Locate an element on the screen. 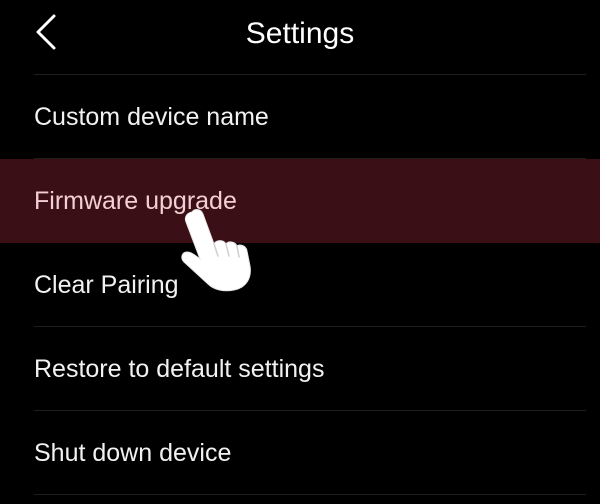 The height and width of the screenshot is (504, 600). settings-item-label: Firmware upgrade is located at coordinates (135, 200).